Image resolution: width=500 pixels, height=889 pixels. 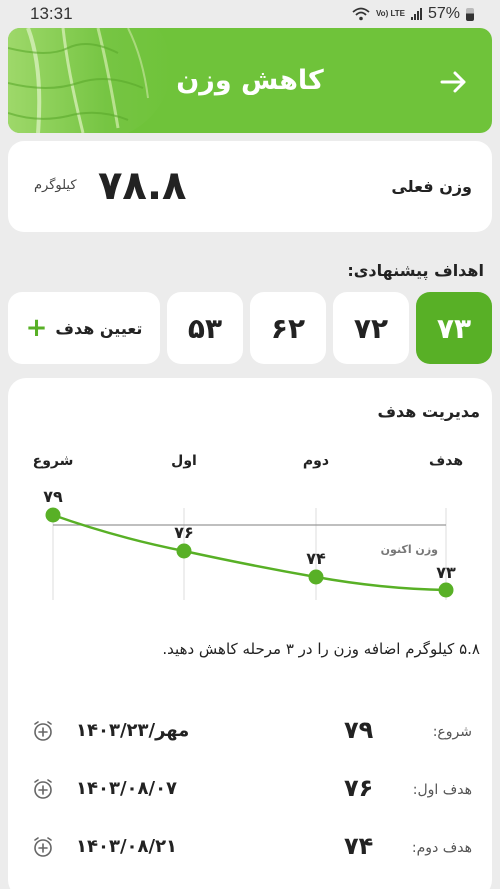 I want to click on goal-option-3: ۶۲, so click(x=288, y=328).